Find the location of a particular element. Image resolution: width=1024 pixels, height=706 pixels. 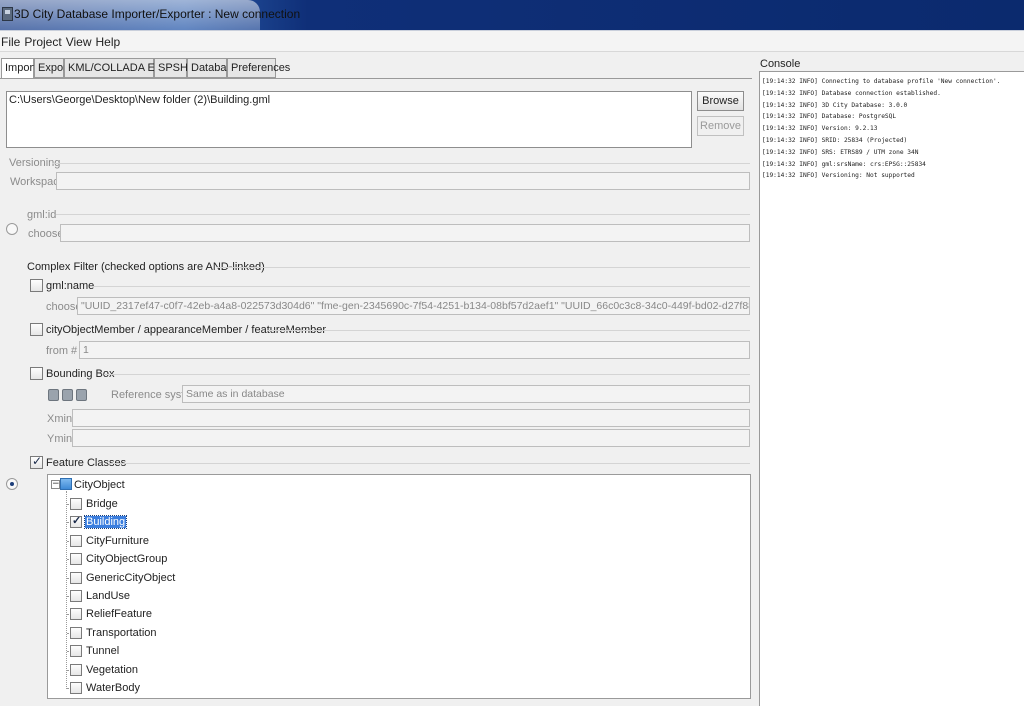

ymin-label: Ymin is located at coordinates (60, 439).